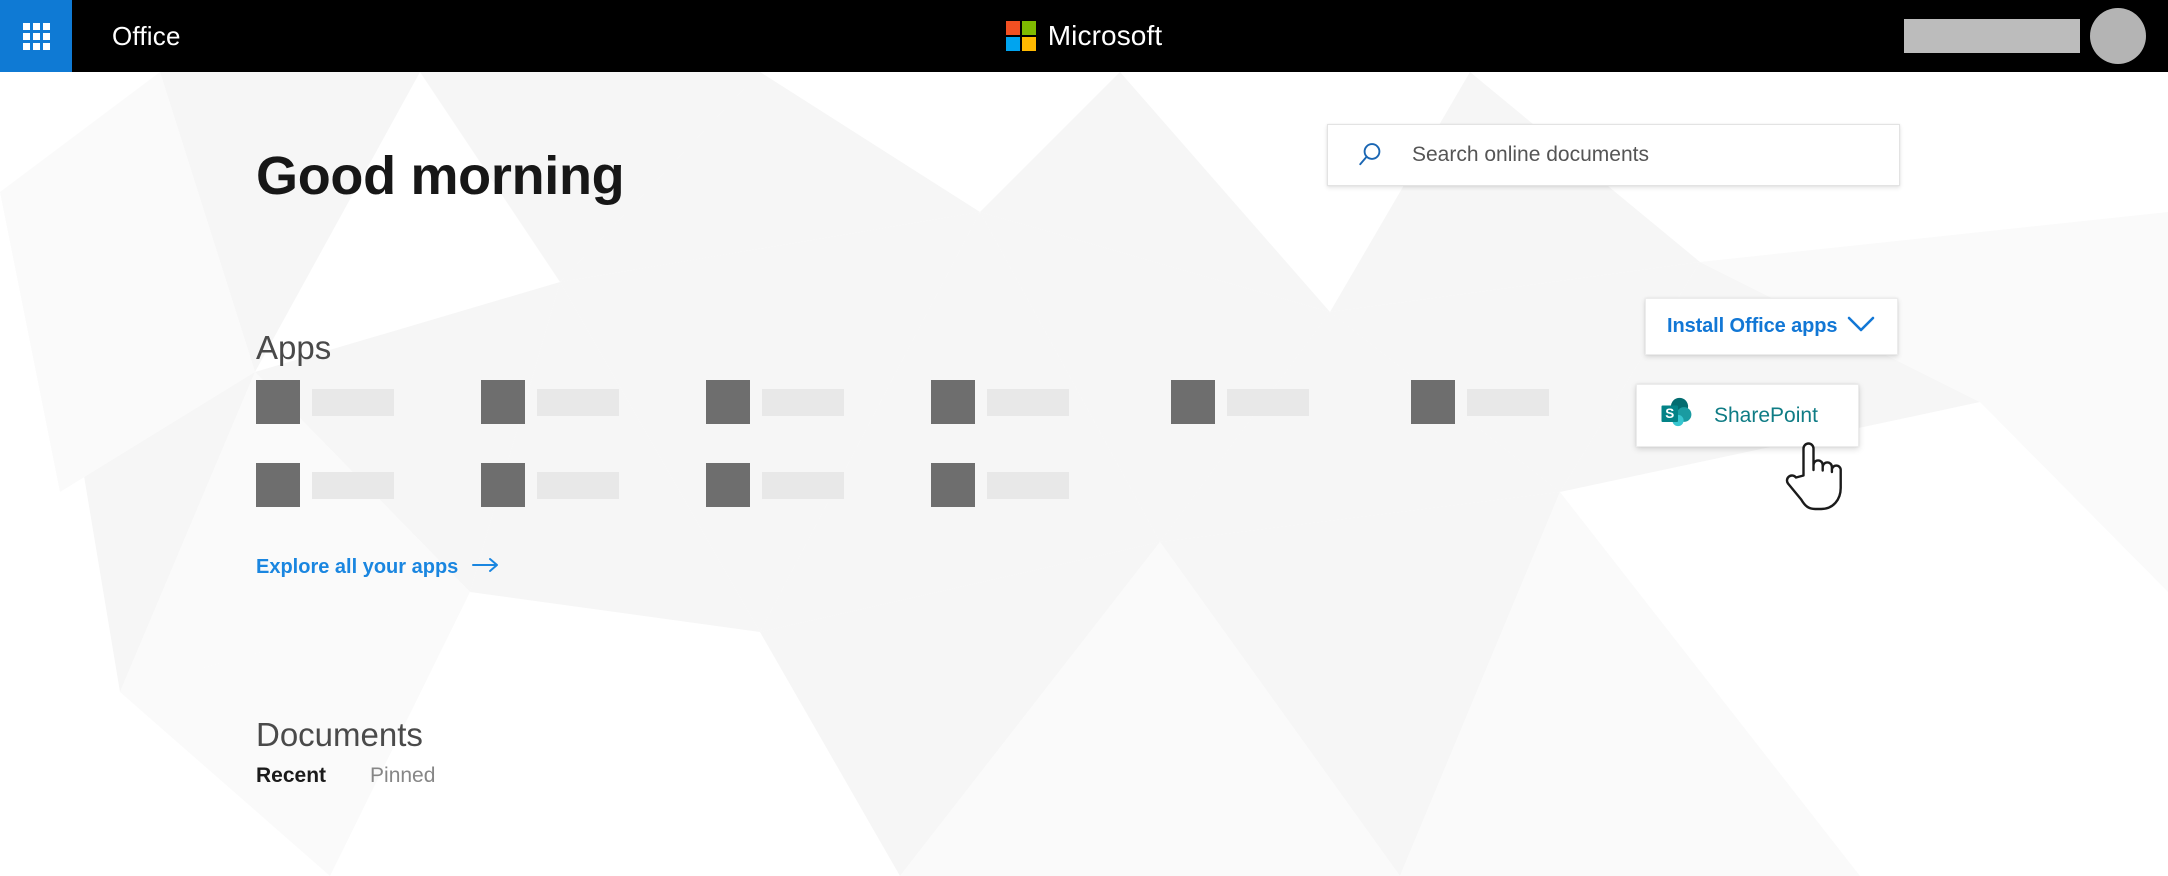 This screenshot has height=876, width=2168. I want to click on header-skeleton-bar, so click(1992, 36).